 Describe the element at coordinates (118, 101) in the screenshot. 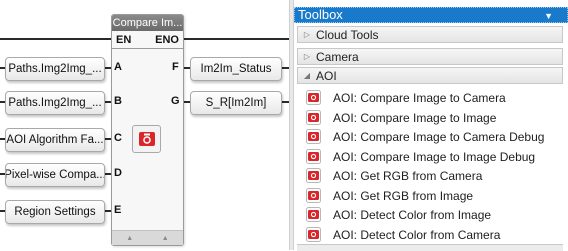

I see `pin-b: B` at that location.